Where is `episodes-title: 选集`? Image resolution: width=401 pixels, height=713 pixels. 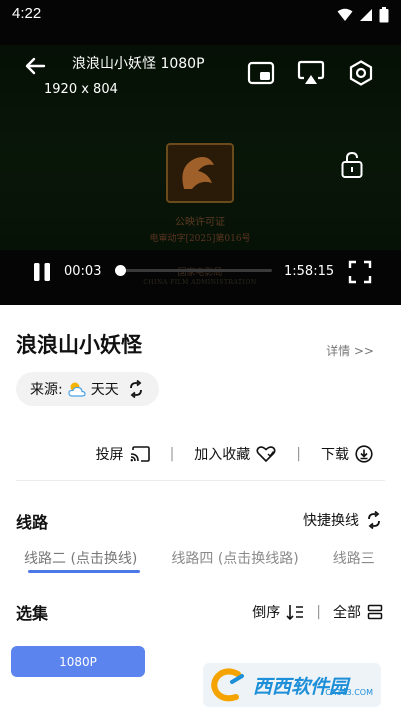 episodes-title: 选集 is located at coordinates (32, 613).